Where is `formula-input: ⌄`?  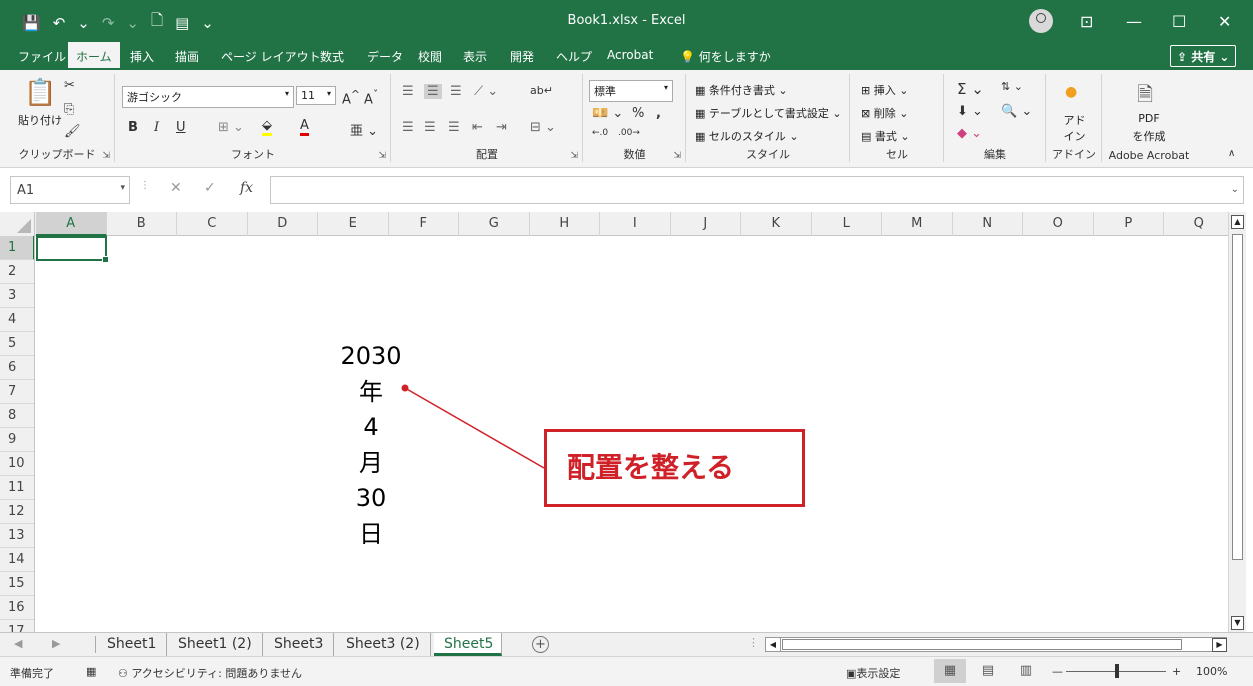
formula-input: ⌄ is located at coordinates (757, 190).